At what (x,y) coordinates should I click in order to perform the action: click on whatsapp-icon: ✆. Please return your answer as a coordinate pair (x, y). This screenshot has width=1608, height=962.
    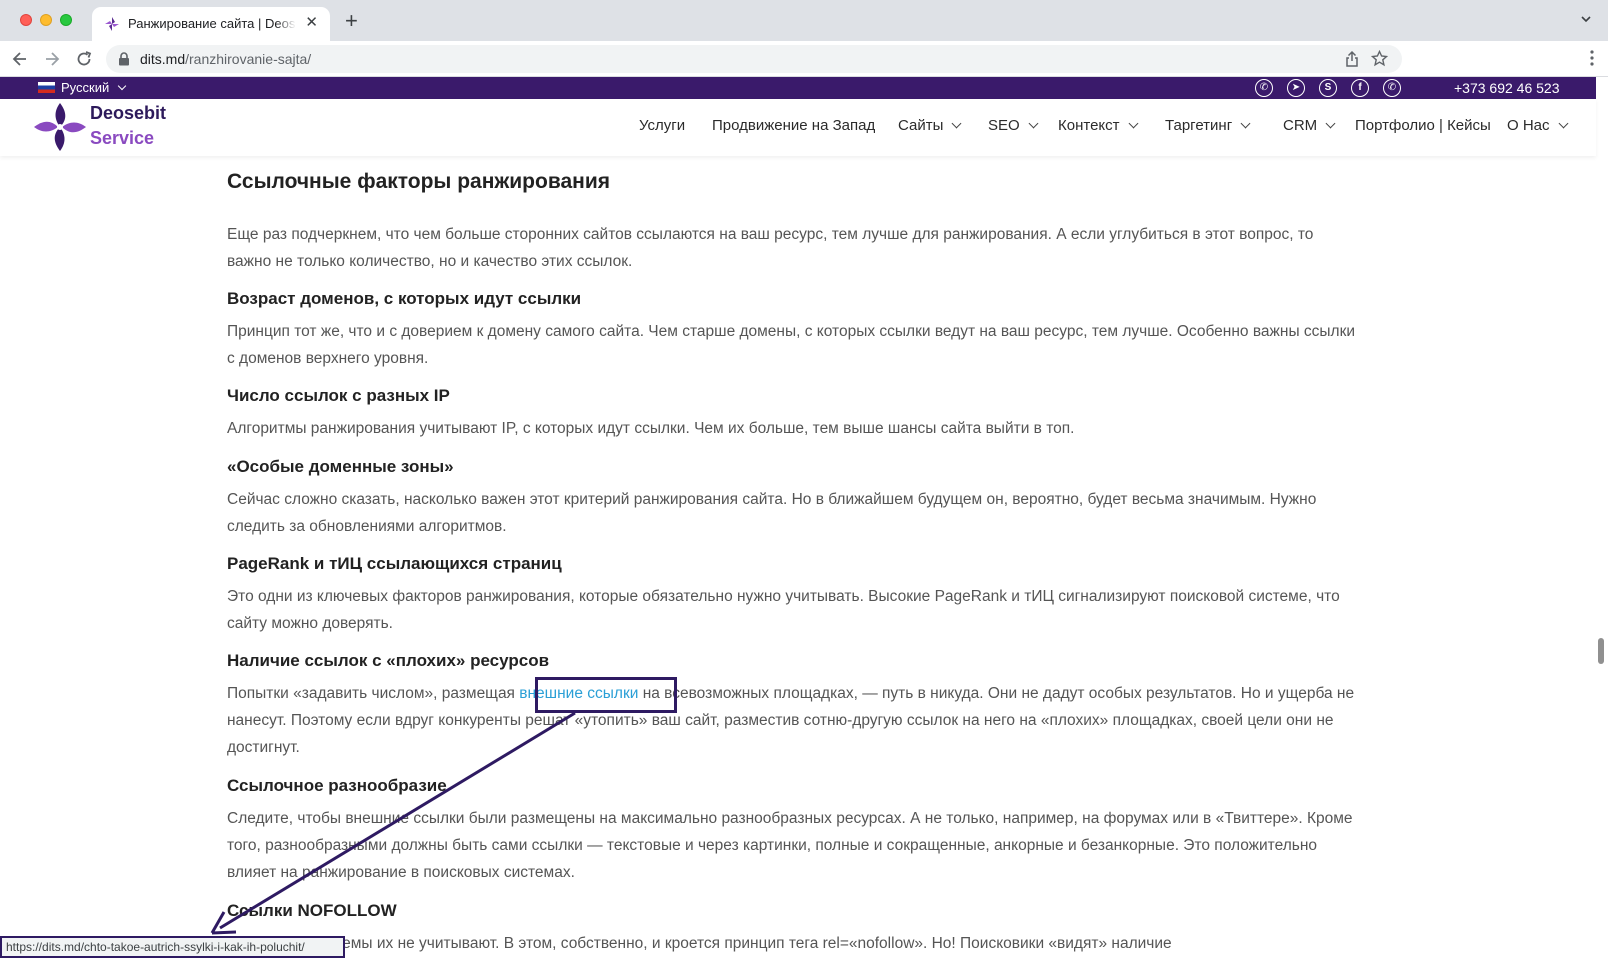
    Looking at the image, I should click on (1392, 88).